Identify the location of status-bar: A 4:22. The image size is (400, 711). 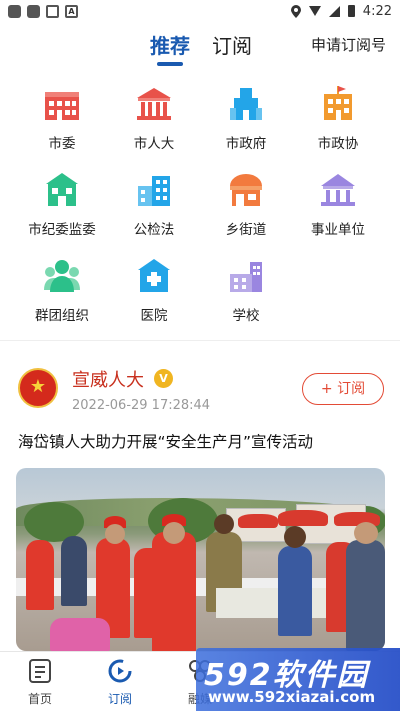
(200, 11).